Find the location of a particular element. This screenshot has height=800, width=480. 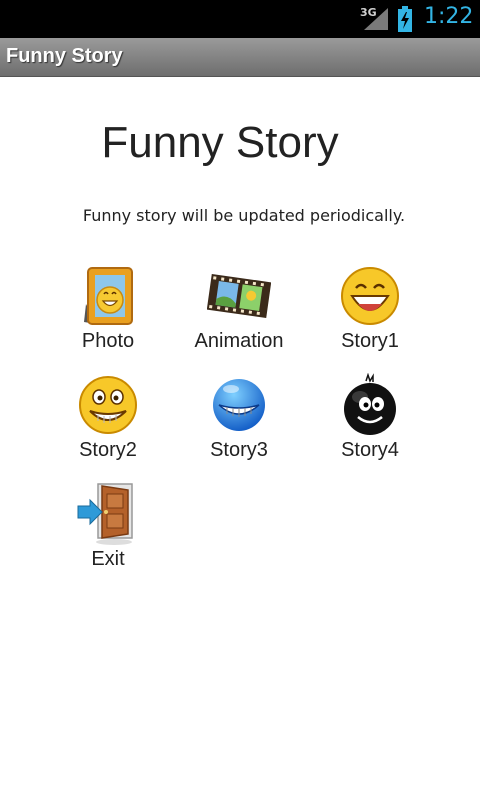

status-bar: 3G 1:22 is located at coordinates (240, 19).